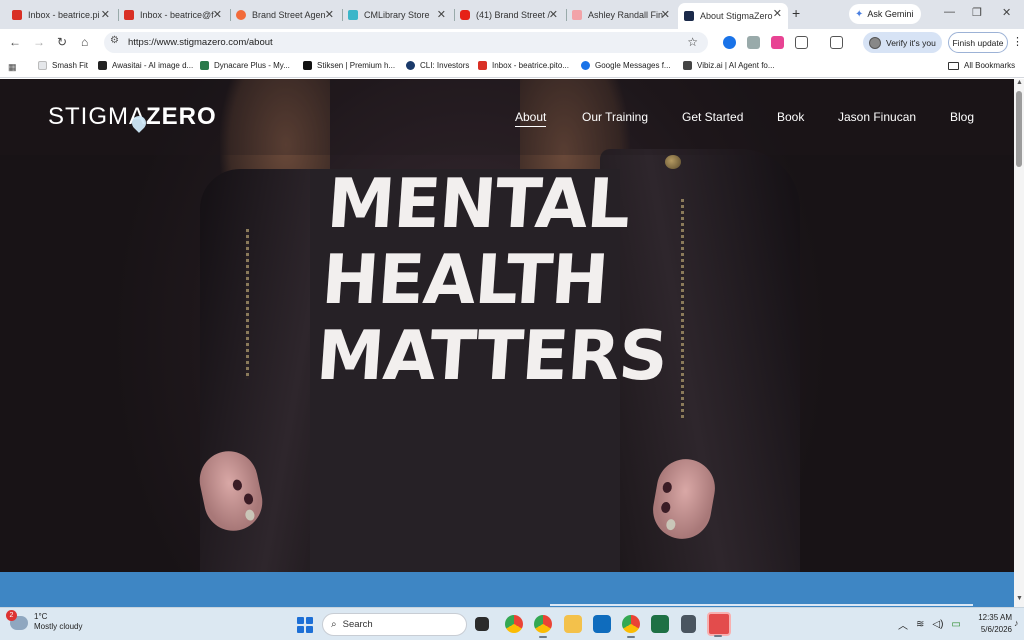  I want to click on photos-icon, so click(719, 624).